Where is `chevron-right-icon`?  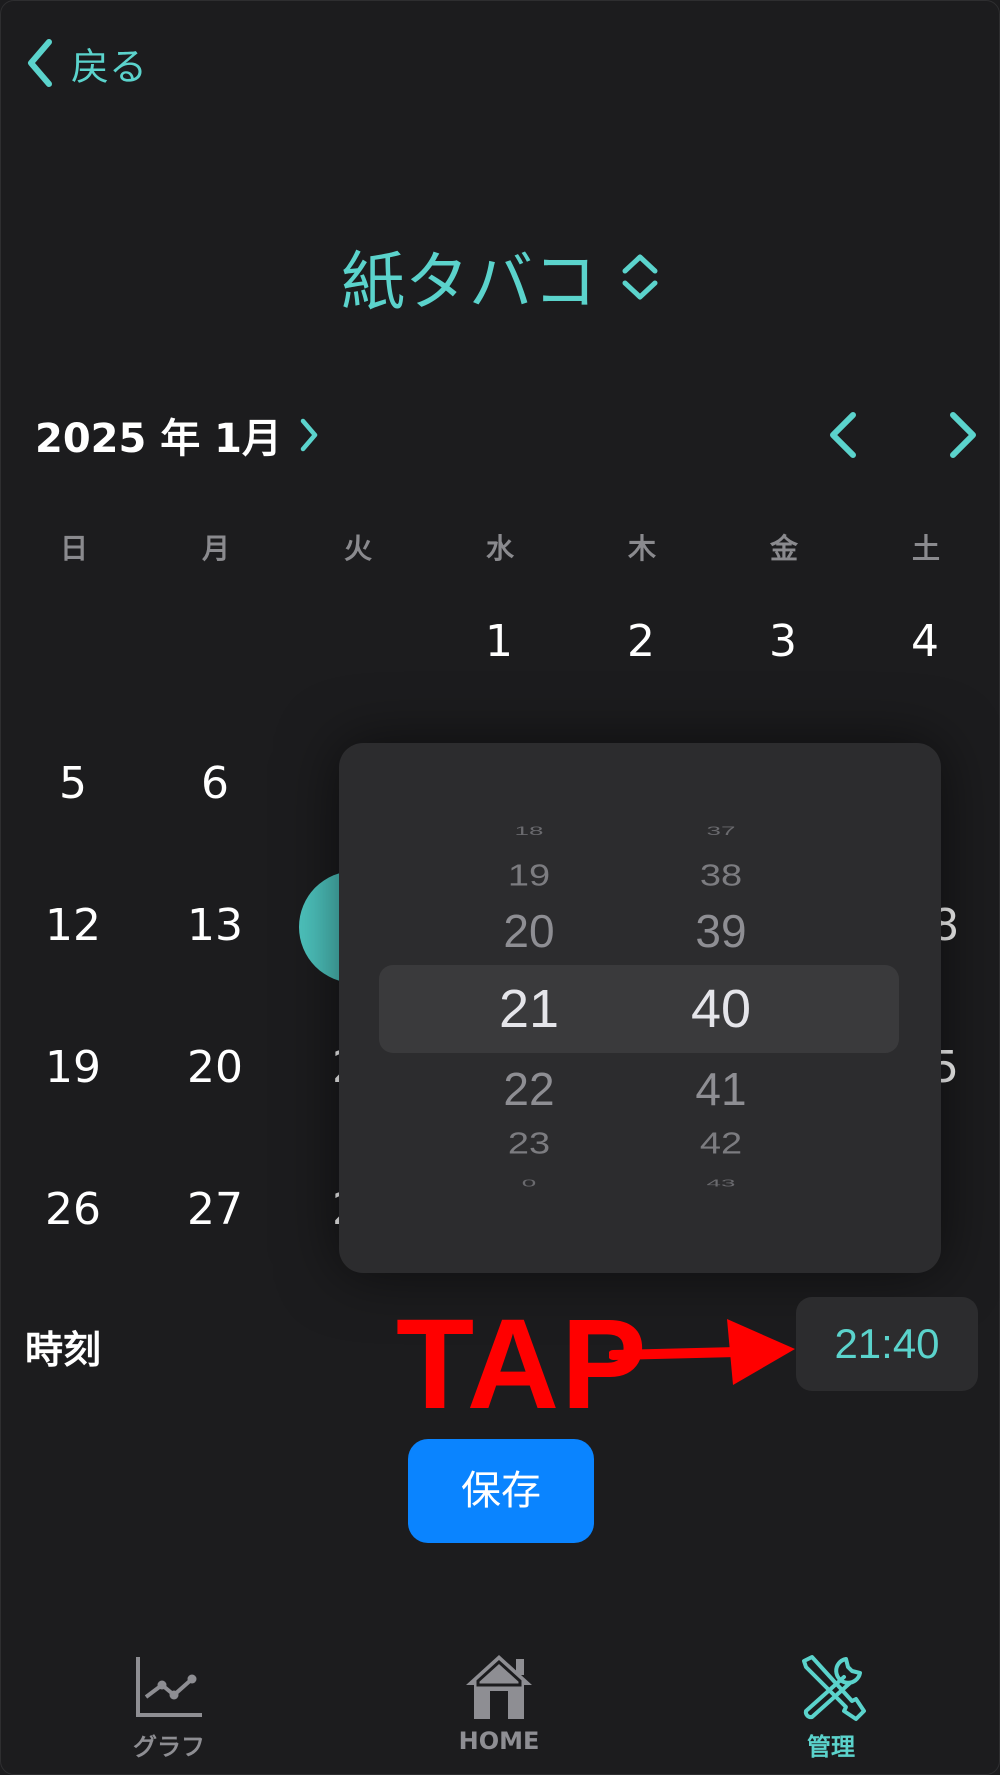 chevron-right-icon is located at coordinates (309, 435).